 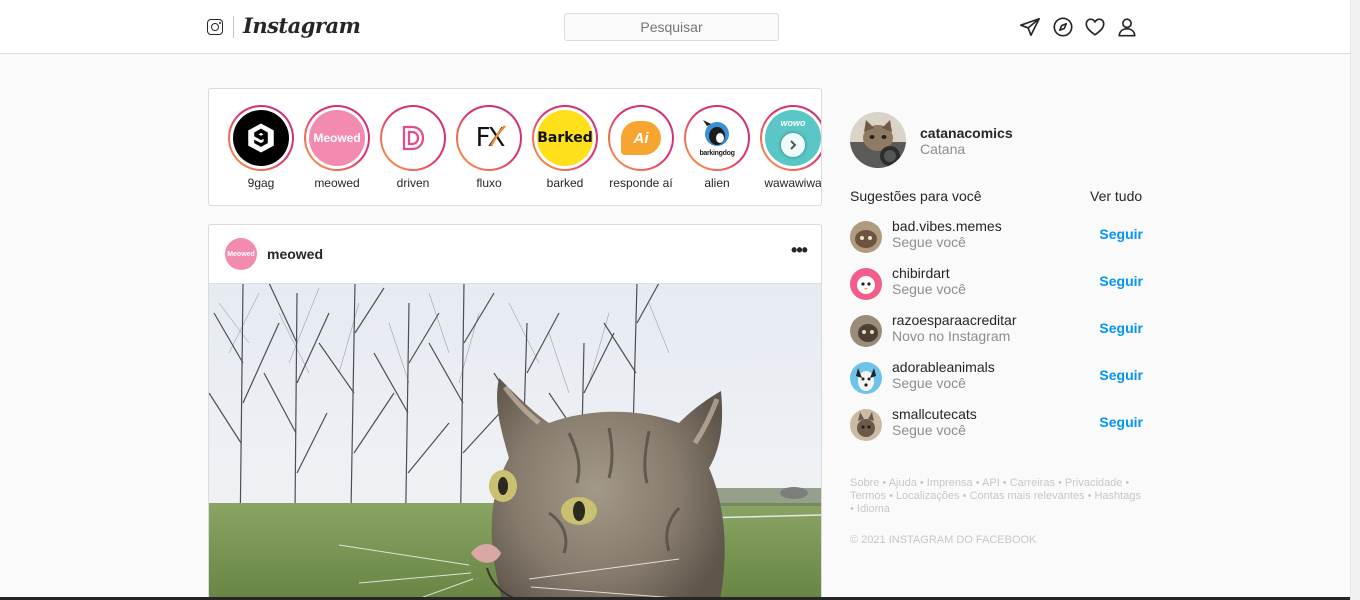 I want to click on story-label: 9gag, so click(x=261, y=183).